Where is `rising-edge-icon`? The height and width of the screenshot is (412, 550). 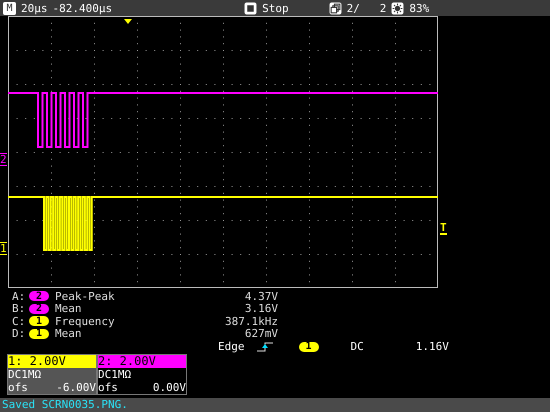 rising-edge-icon is located at coordinates (265, 347).